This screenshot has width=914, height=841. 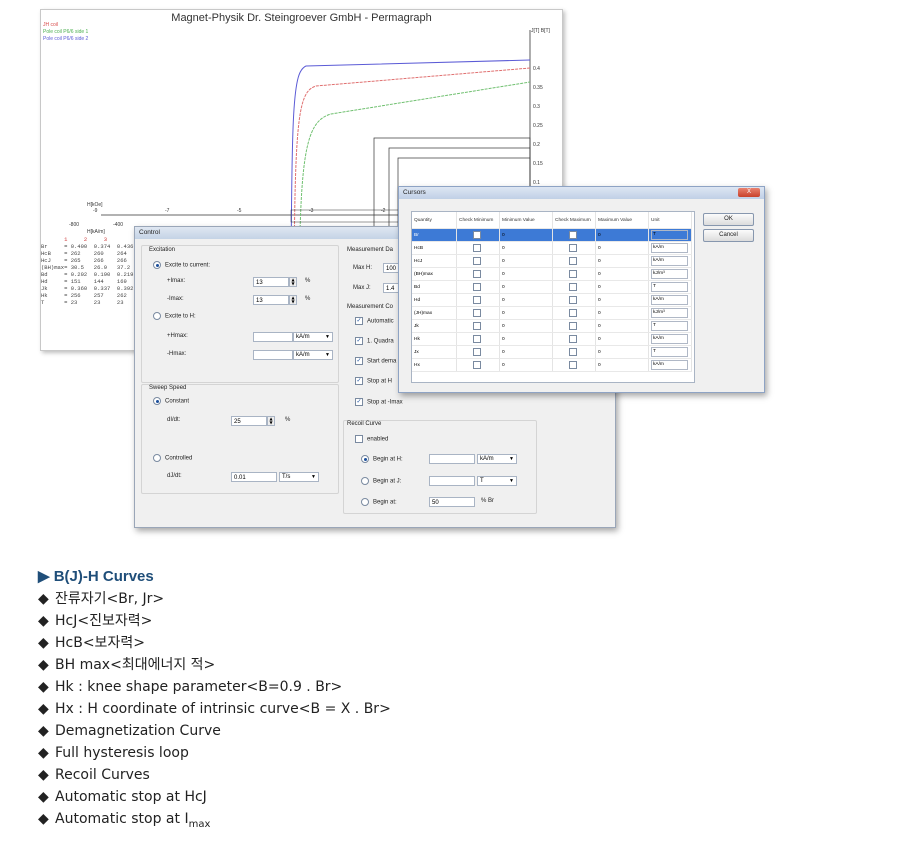 I want to click on ok-button: OK, so click(x=728, y=219).